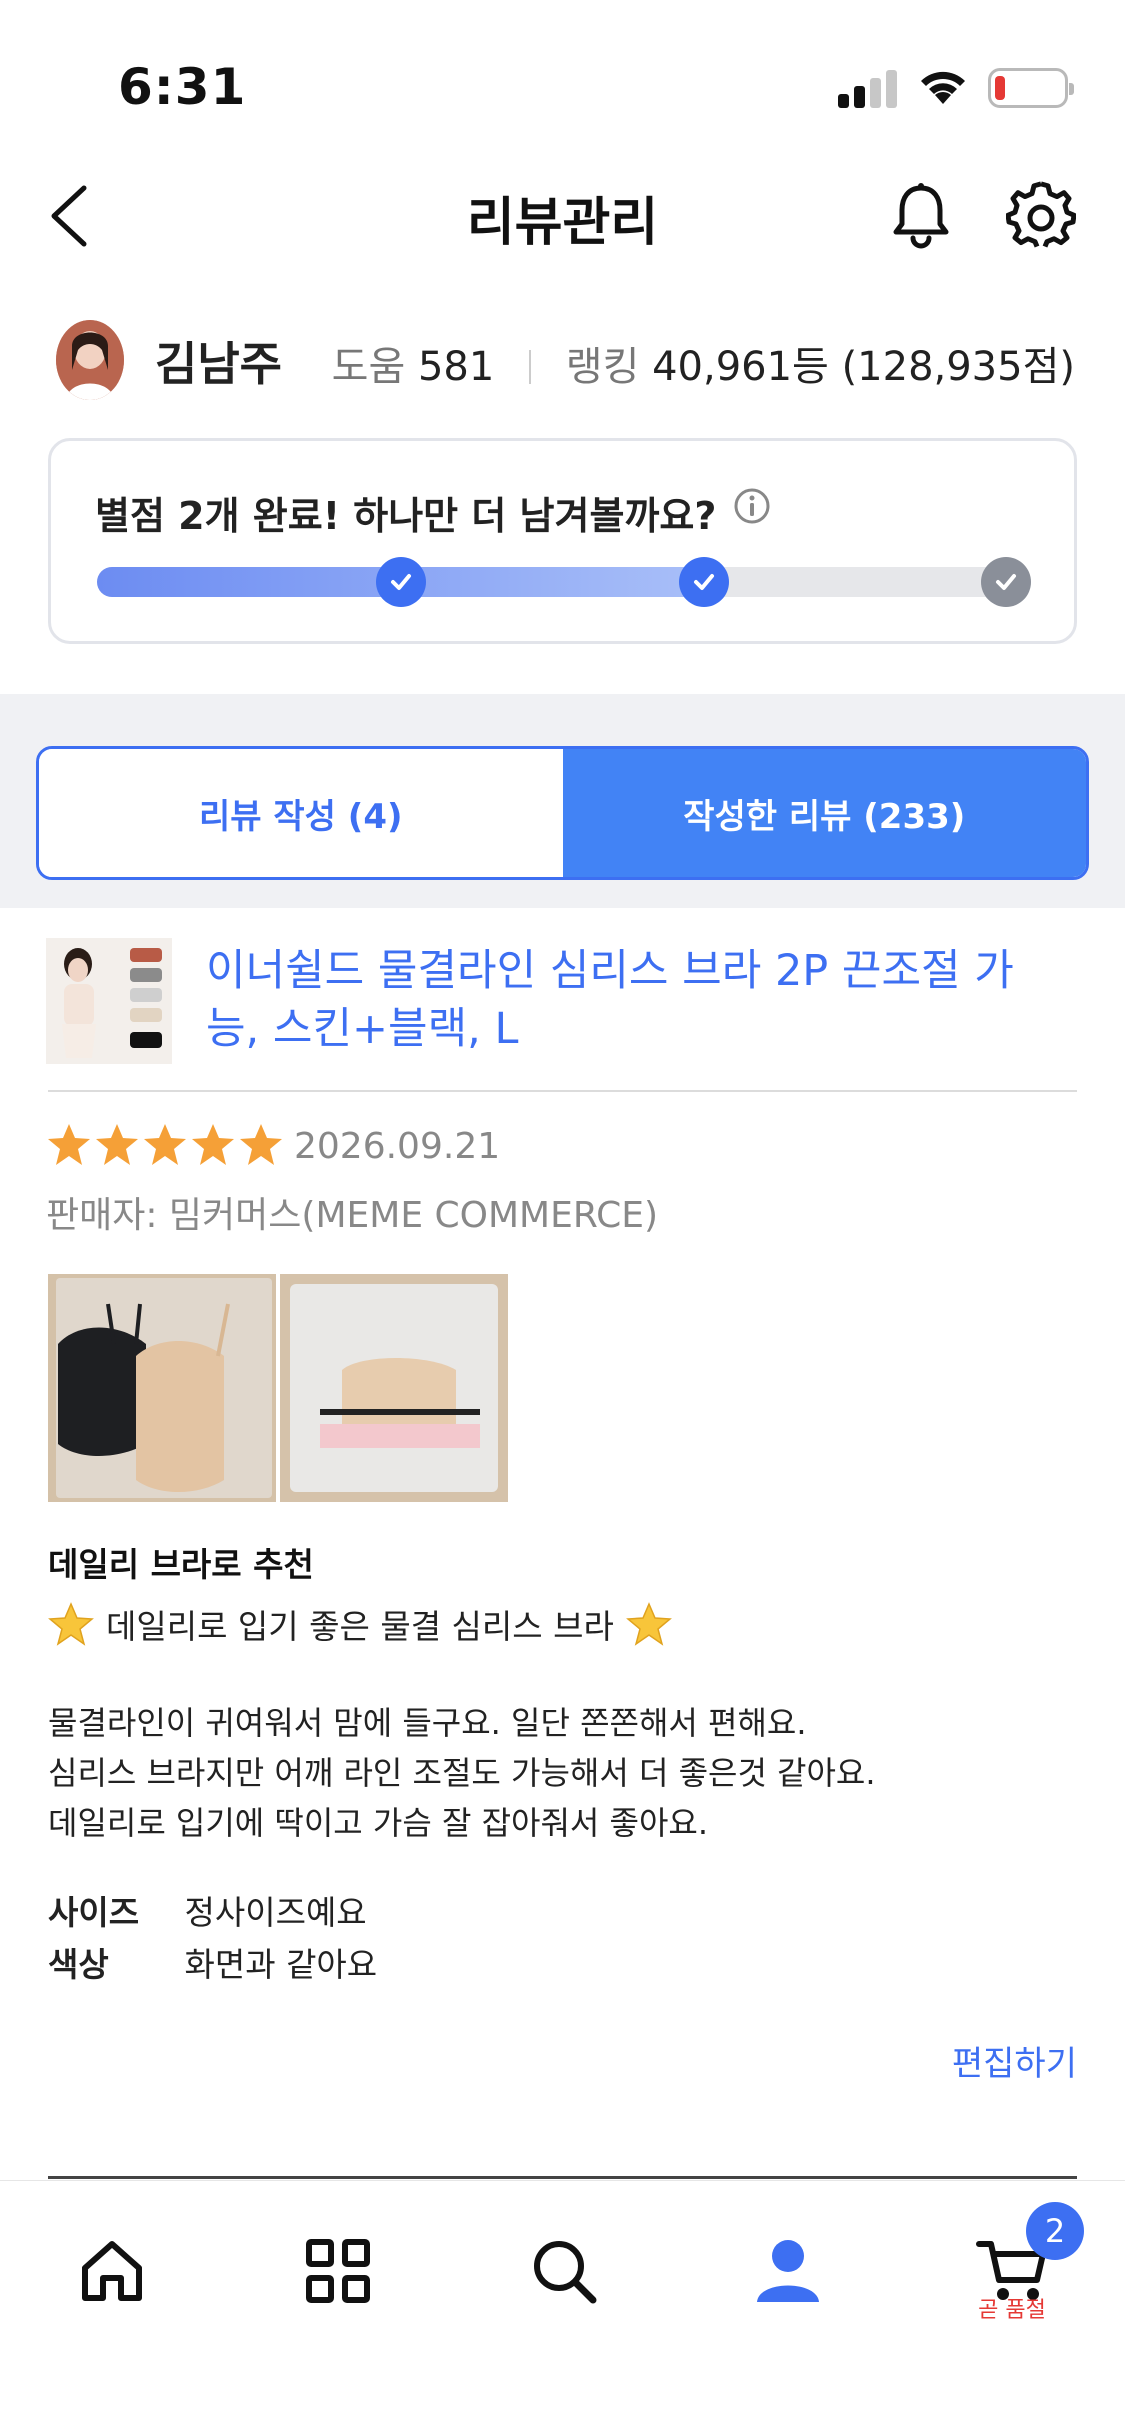 This screenshot has height=2436, width=1125. I want to click on category-icon, so click(338, 2271).